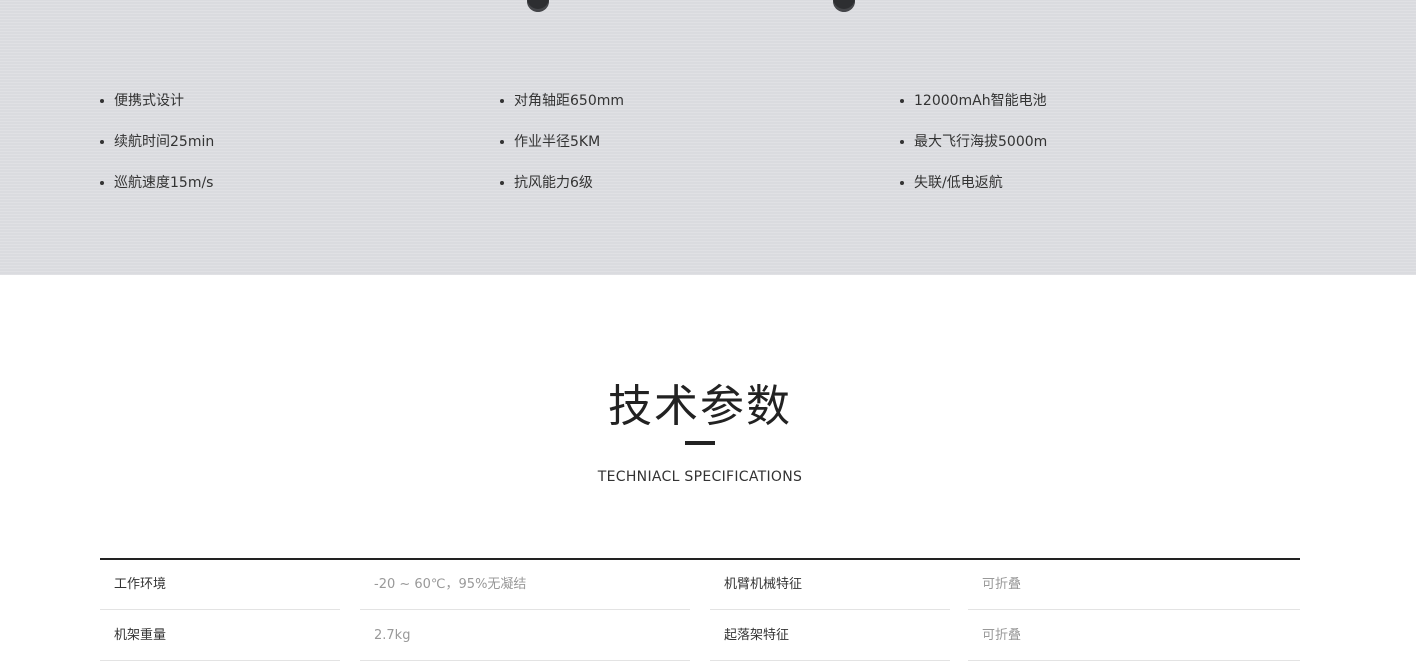 Image resolution: width=1416 pixels, height=670 pixels. Describe the element at coordinates (700, 110) in the screenshot. I see `feature-item: 对角轴距650mm` at that location.